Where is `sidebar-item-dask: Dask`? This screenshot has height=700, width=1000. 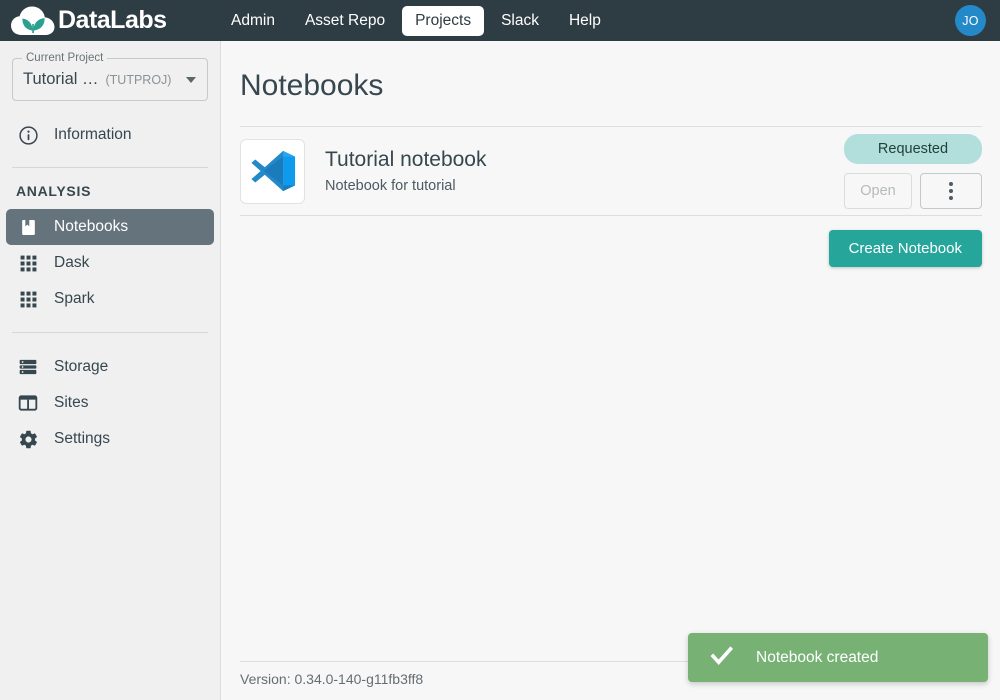
sidebar-item-dask: Dask is located at coordinates (110, 263).